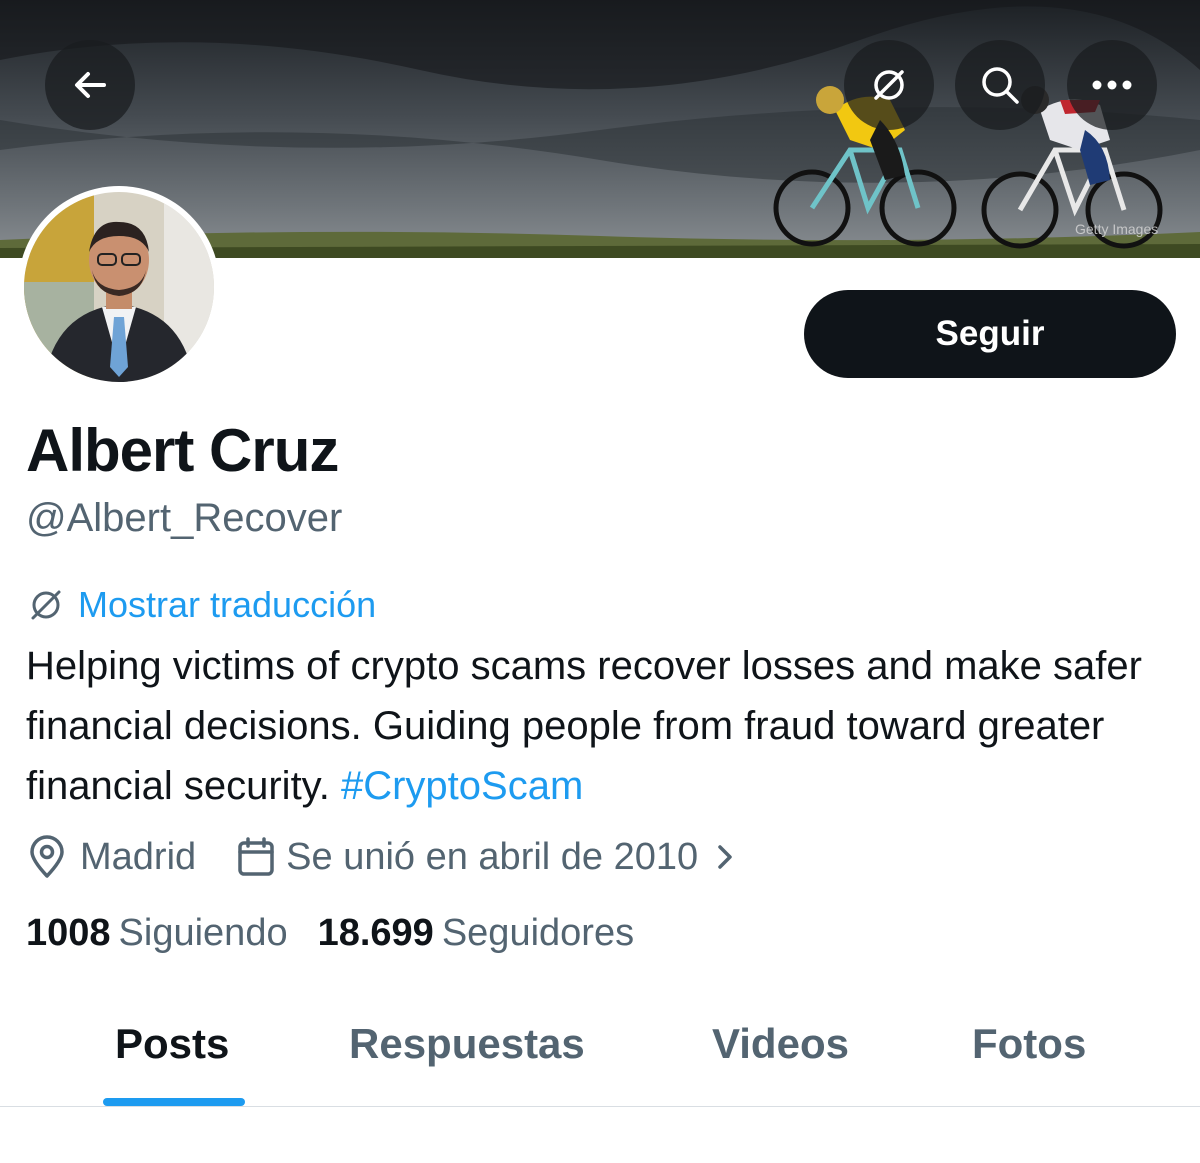  What do you see at coordinates (467, 1044) in the screenshot?
I see `tab-respuestas: Respuestas` at bounding box center [467, 1044].